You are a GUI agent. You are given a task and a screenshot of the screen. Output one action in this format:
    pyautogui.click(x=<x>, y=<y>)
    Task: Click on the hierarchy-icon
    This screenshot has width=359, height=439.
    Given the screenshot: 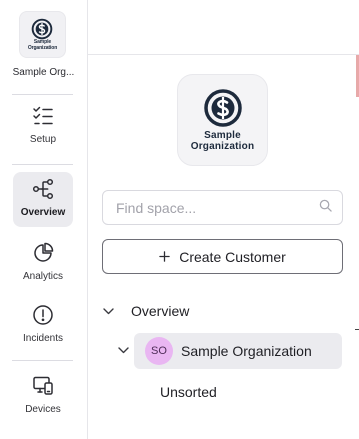 What is the action you would take?
    pyautogui.click(x=43, y=189)
    